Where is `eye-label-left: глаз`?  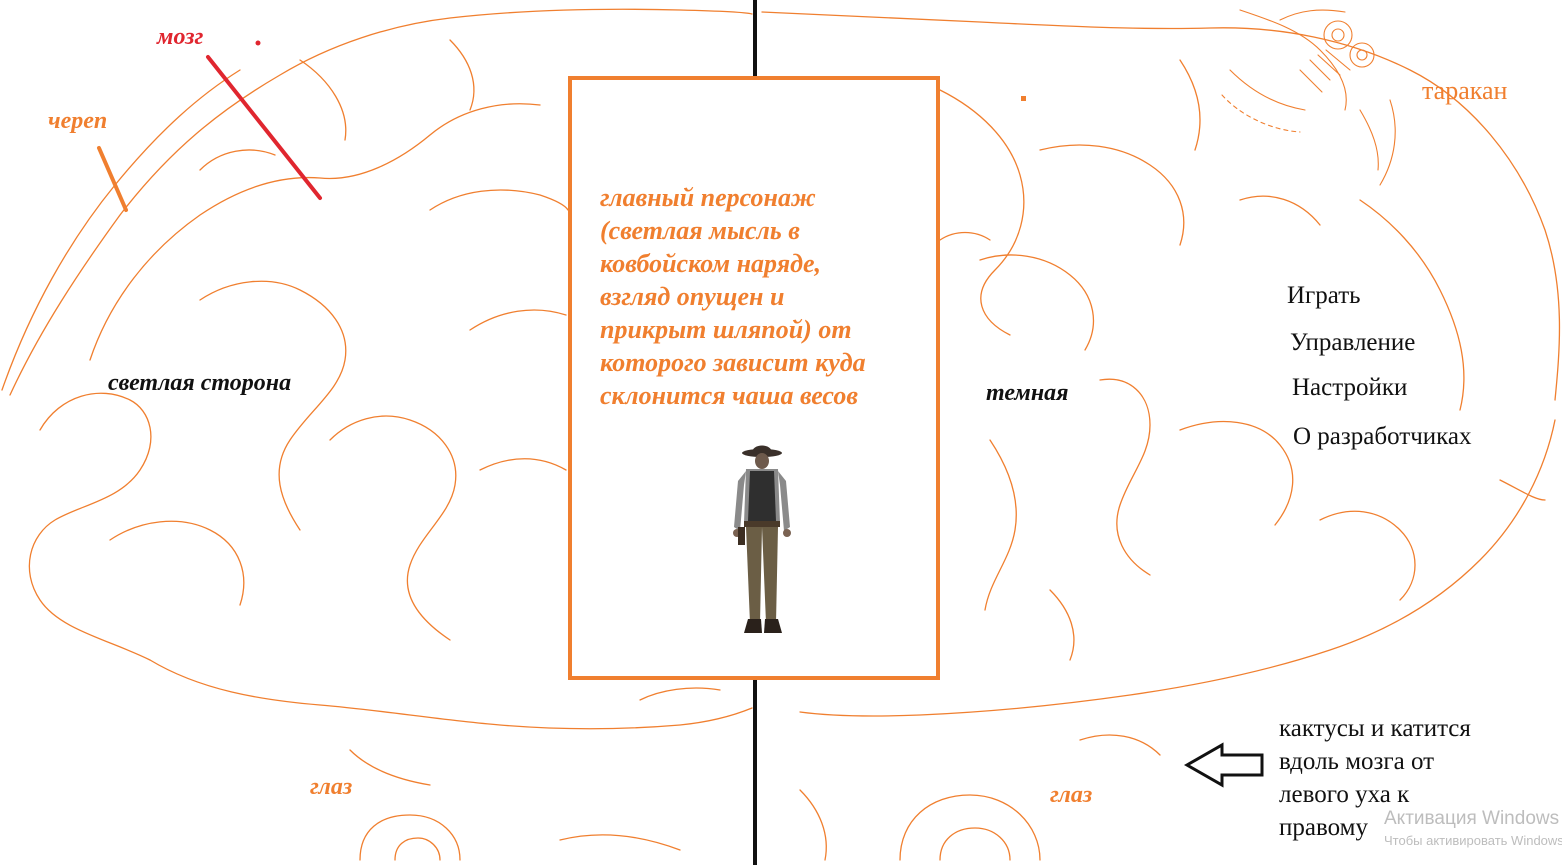
eye-label-left: глаз is located at coordinates (331, 787).